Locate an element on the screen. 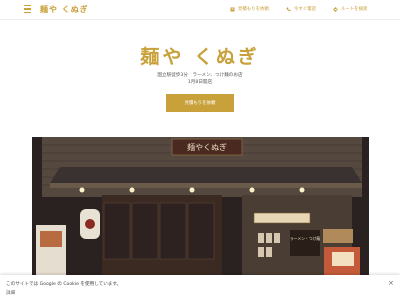 The width and height of the screenshot is (400, 300). roof-sign-text: 麺やくぬぎ is located at coordinates (207, 147).